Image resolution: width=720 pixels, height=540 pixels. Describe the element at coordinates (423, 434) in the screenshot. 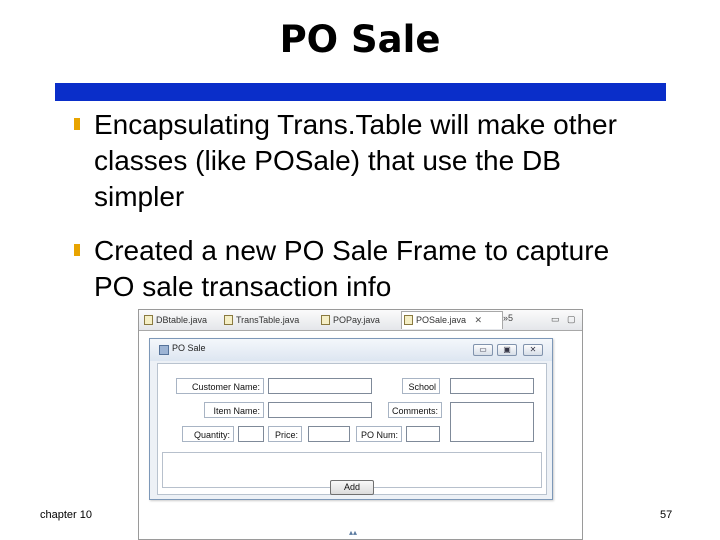

I see `po-num-field` at that location.